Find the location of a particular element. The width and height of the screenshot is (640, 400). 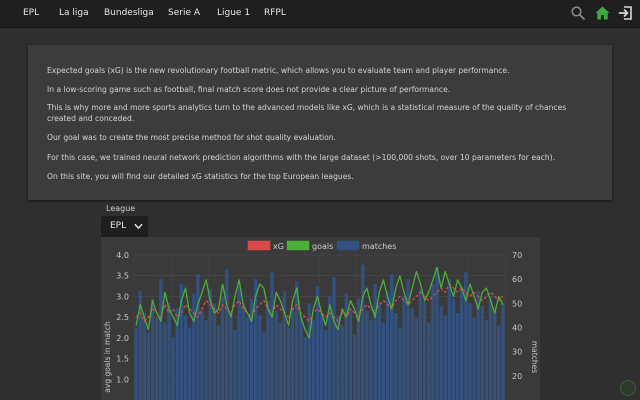

legend-swatch-xg is located at coordinates (259, 245).